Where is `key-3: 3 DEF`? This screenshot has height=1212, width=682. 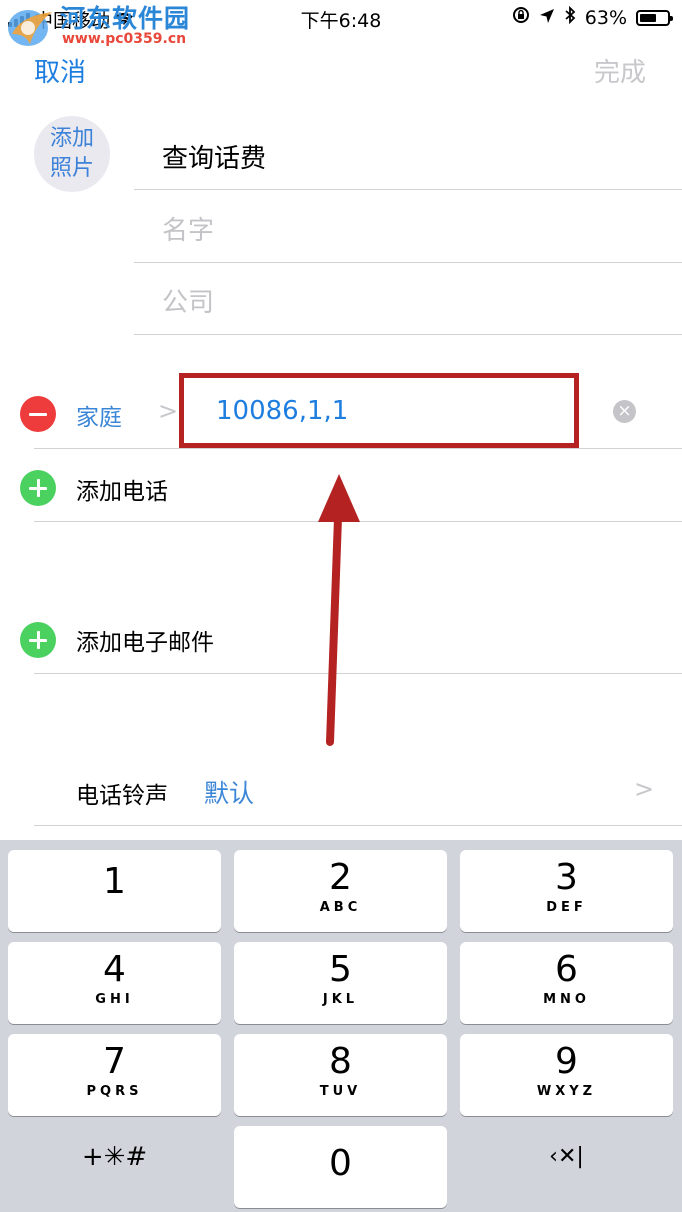
key-3: 3 DEF is located at coordinates (566, 891).